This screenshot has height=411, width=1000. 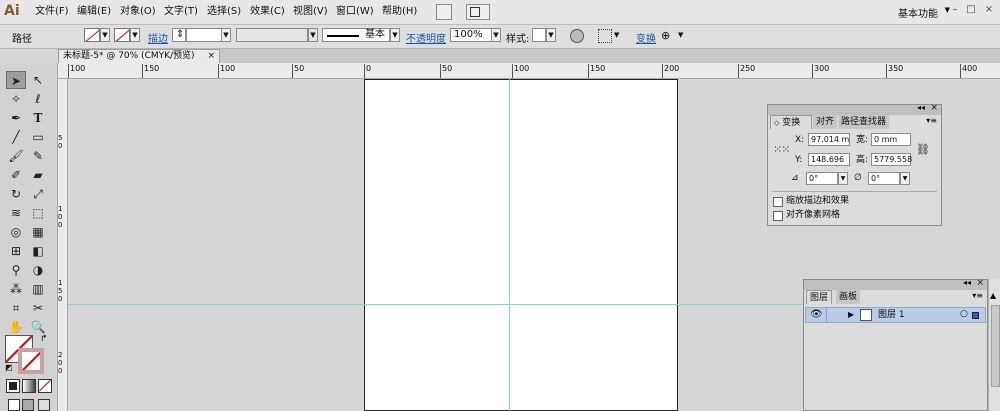 What do you see at coordinates (179, 35) in the screenshot?
I see `stroke-weight-stepper: ⇕` at bounding box center [179, 35].